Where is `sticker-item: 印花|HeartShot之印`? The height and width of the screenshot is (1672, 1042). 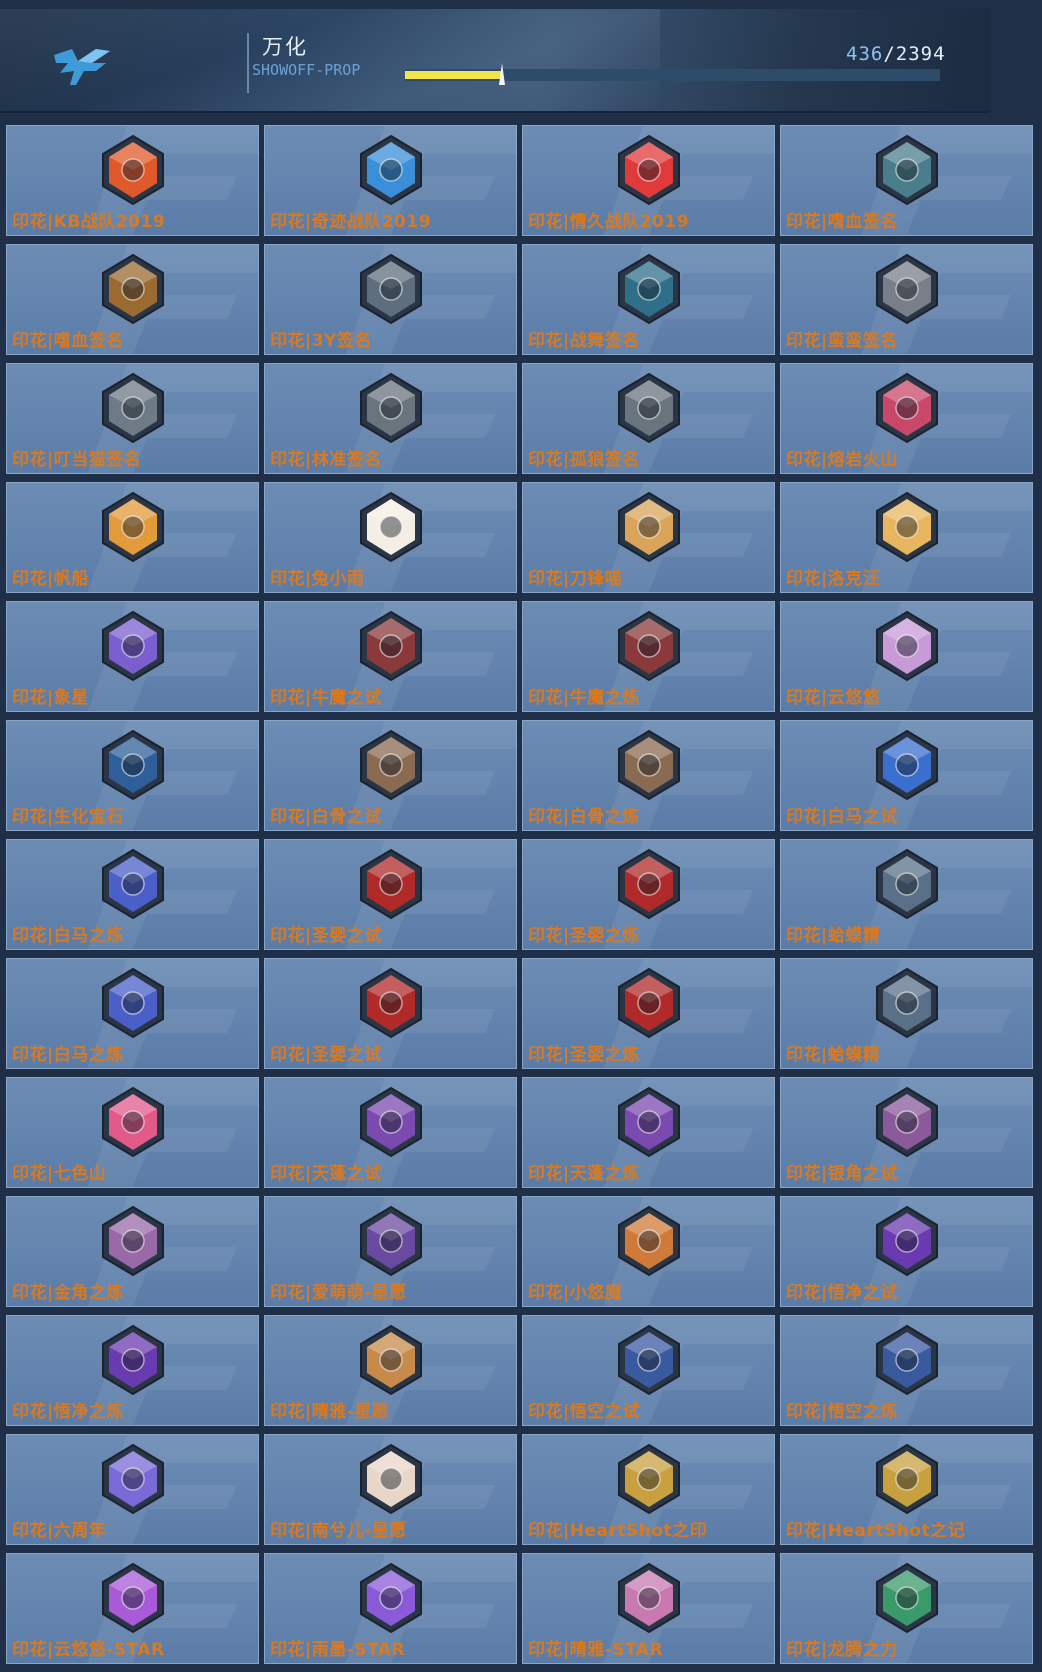 sticker-item: 印花|HeartShot之印 is located at coordinates (648, 1489).